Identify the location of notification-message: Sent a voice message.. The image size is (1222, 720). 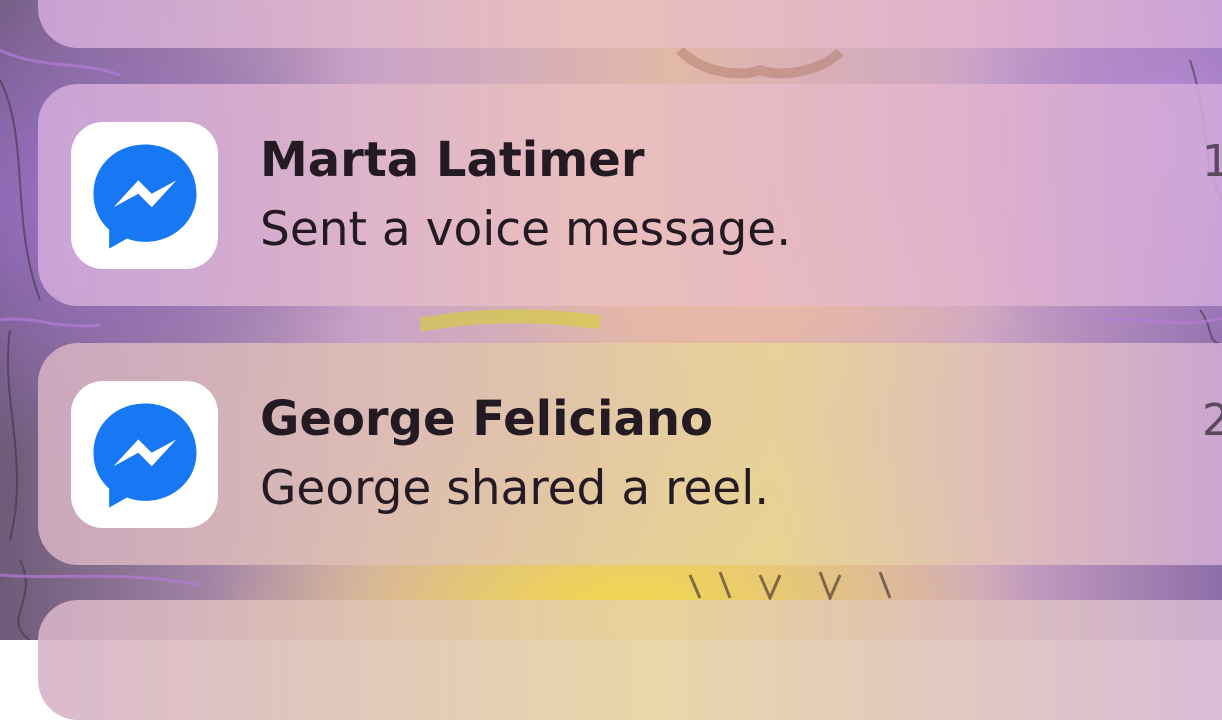
(526, 229).